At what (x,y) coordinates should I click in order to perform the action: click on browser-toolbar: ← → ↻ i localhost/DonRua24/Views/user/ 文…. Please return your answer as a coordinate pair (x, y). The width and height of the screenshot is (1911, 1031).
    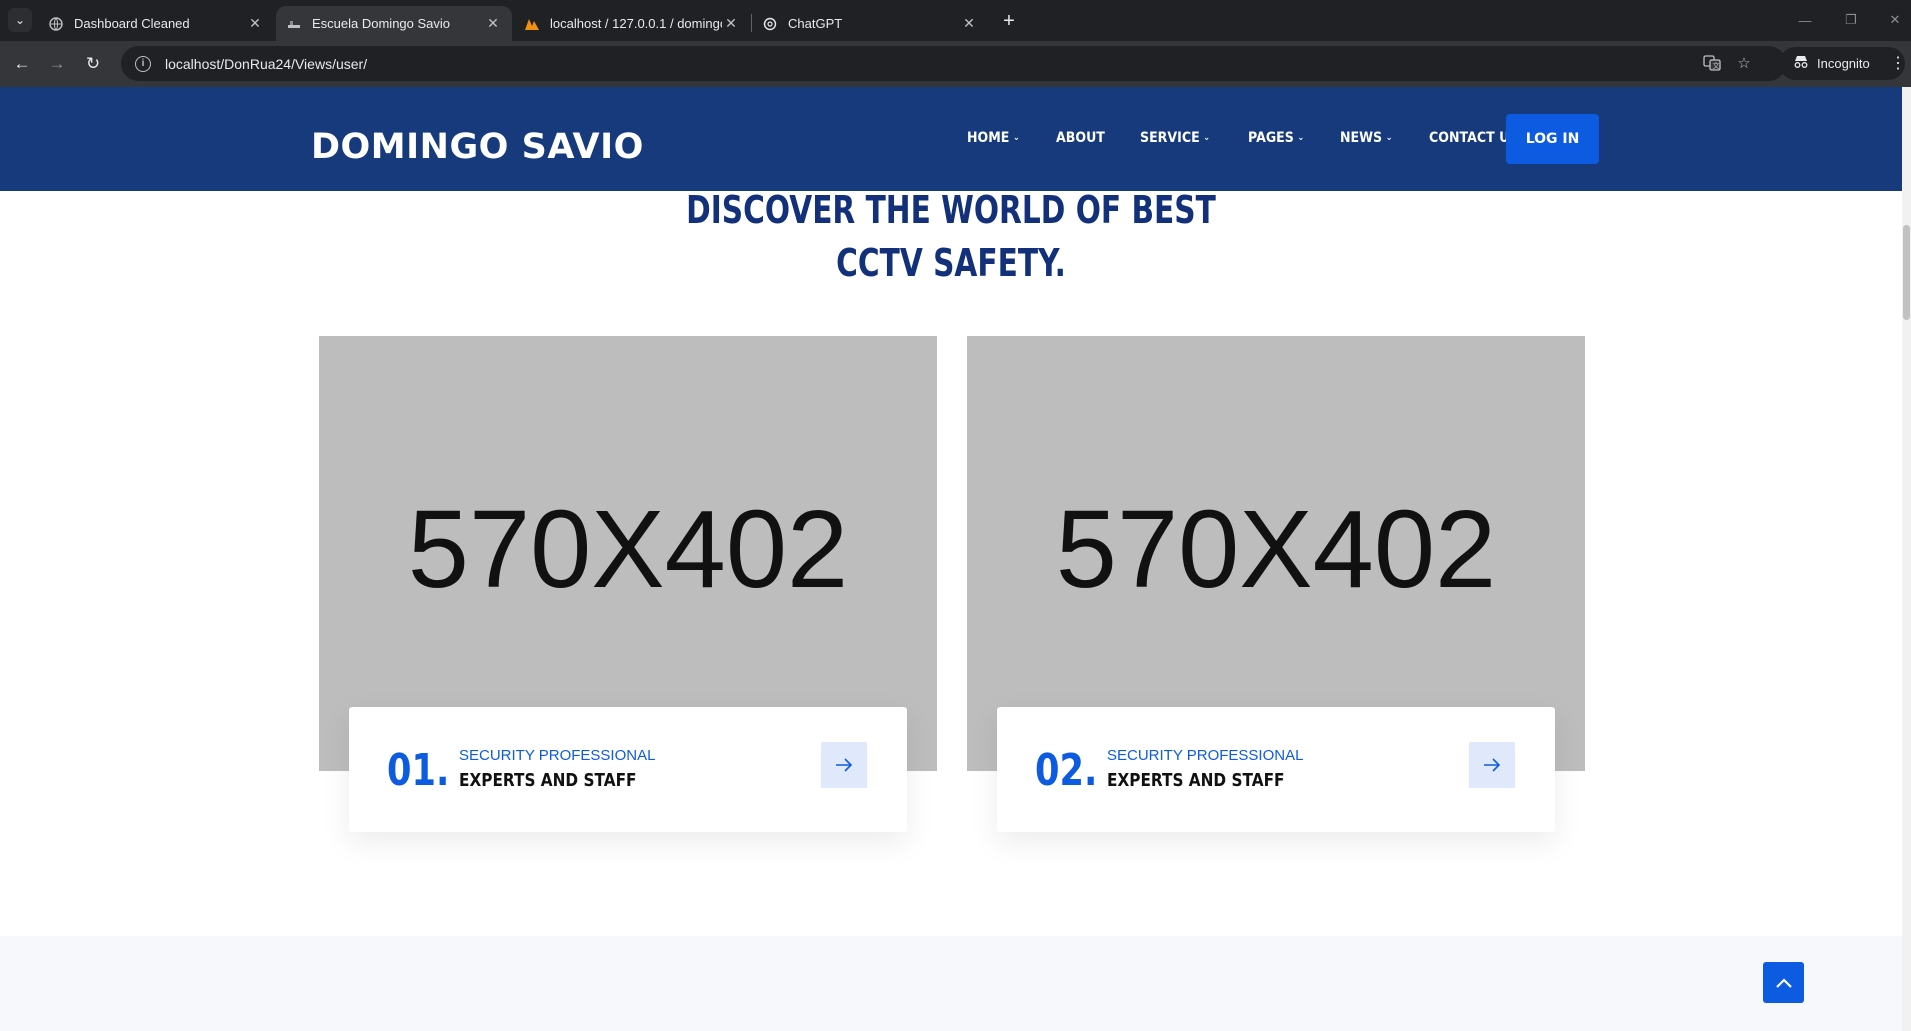
    Looking at the image, I should click on (955, 64).